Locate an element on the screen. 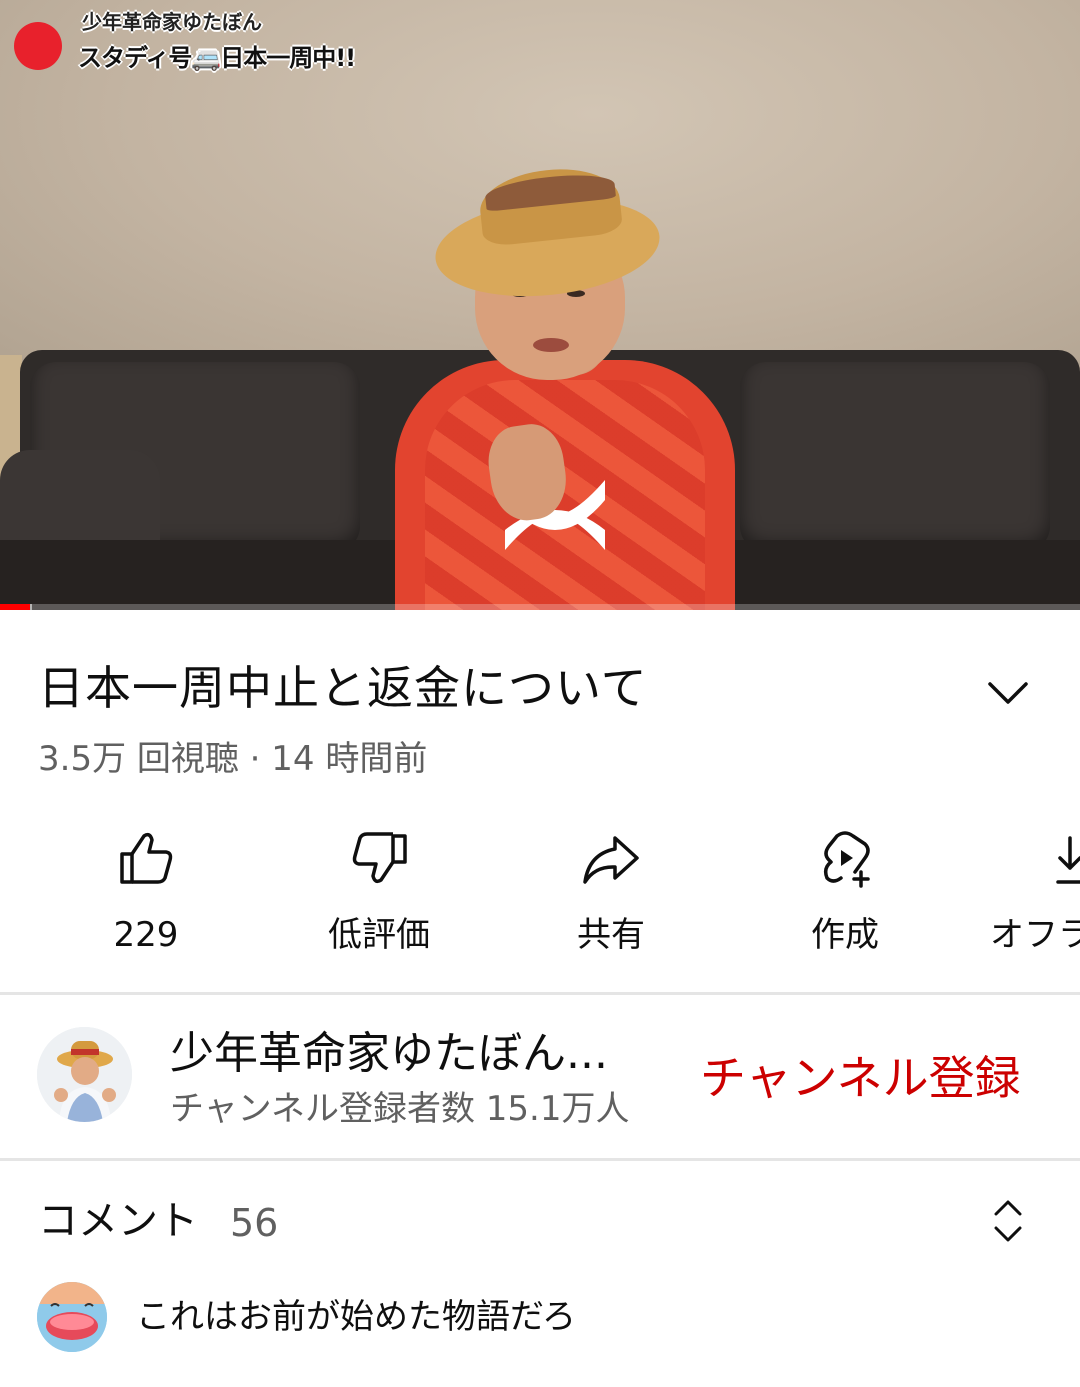 Image resolution: width=1080 pixels, height=1387 pixels. progress-bar is located at coordinates (540, 607).